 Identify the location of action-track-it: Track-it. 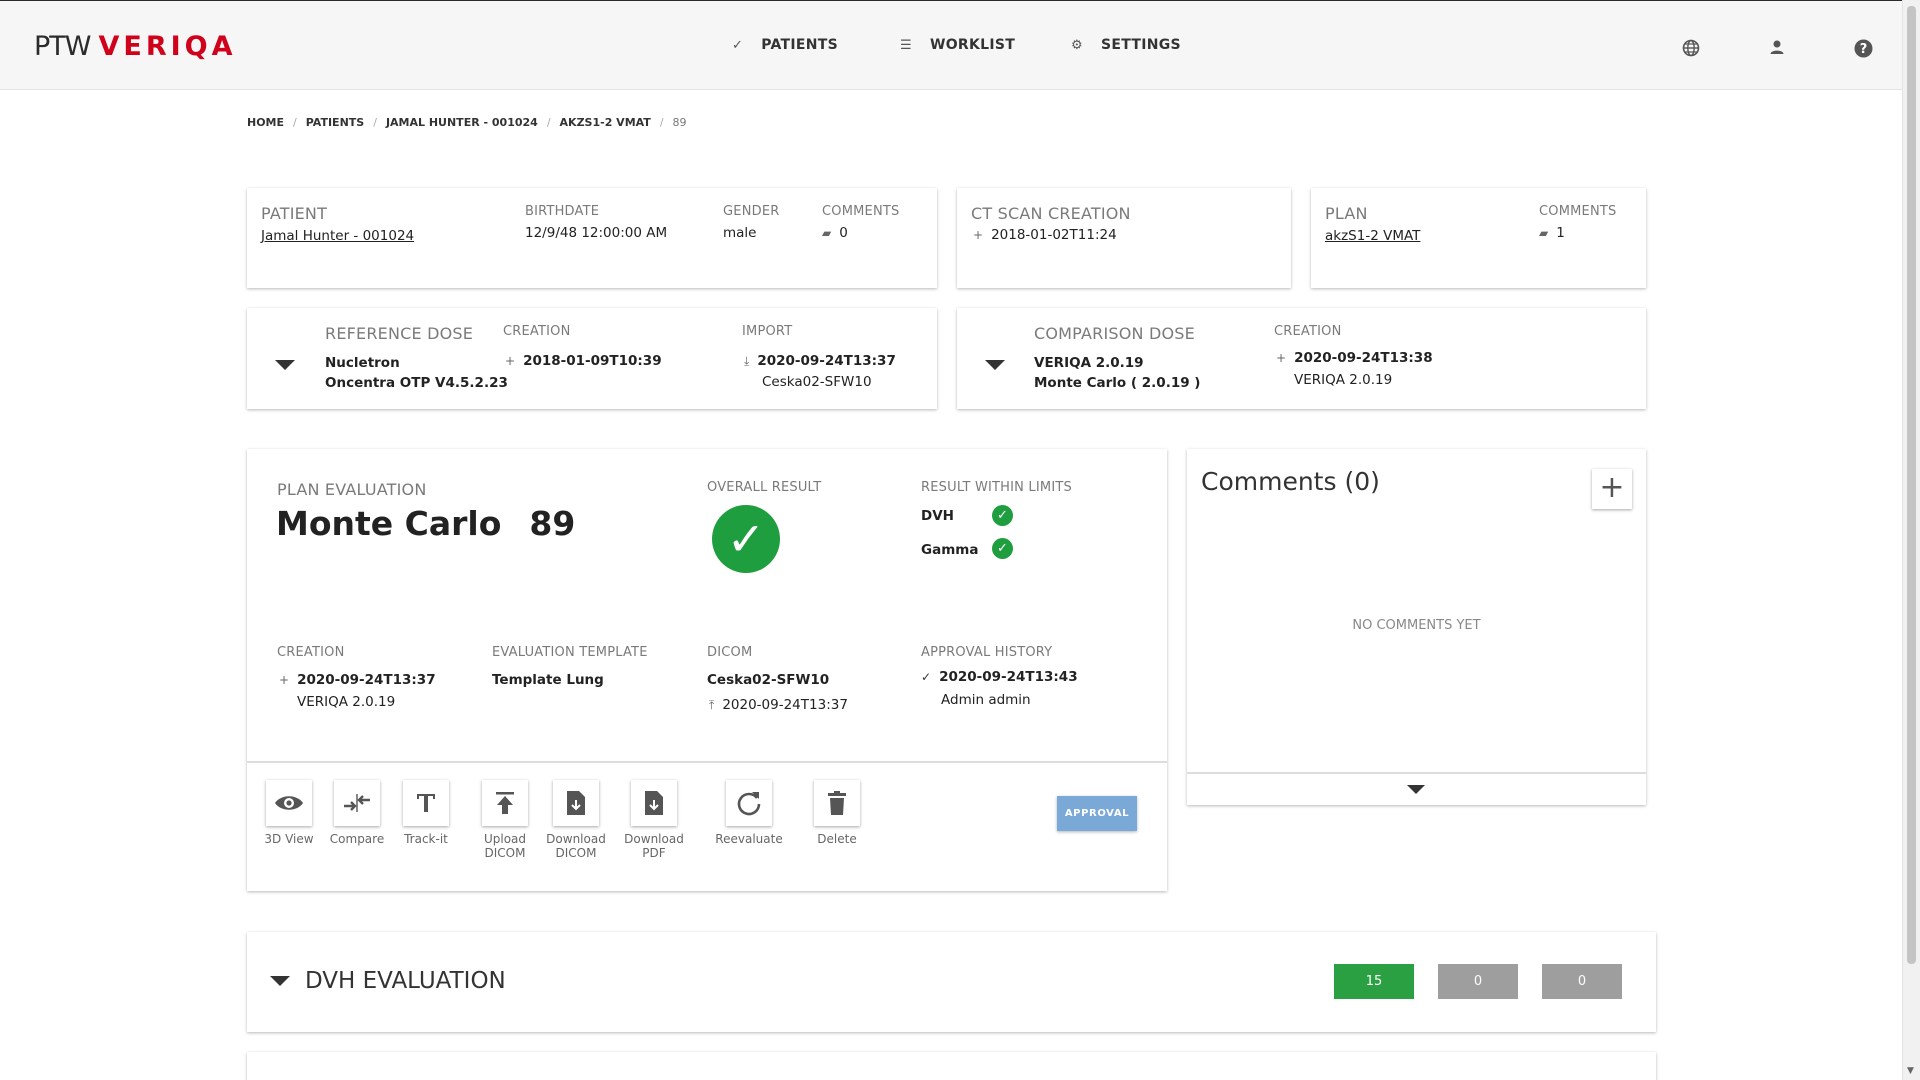
(426, 813).